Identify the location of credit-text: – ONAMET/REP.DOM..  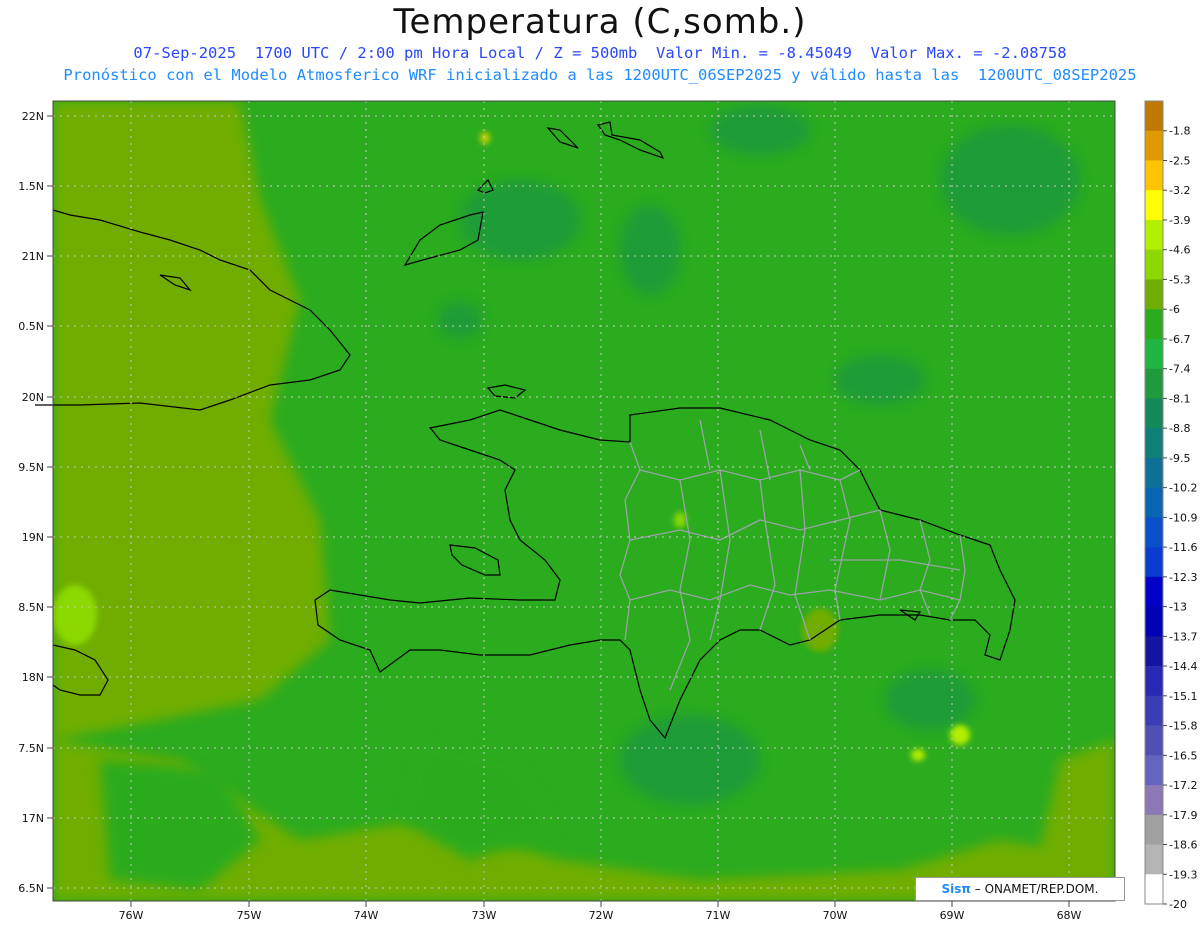
(1036, 889).